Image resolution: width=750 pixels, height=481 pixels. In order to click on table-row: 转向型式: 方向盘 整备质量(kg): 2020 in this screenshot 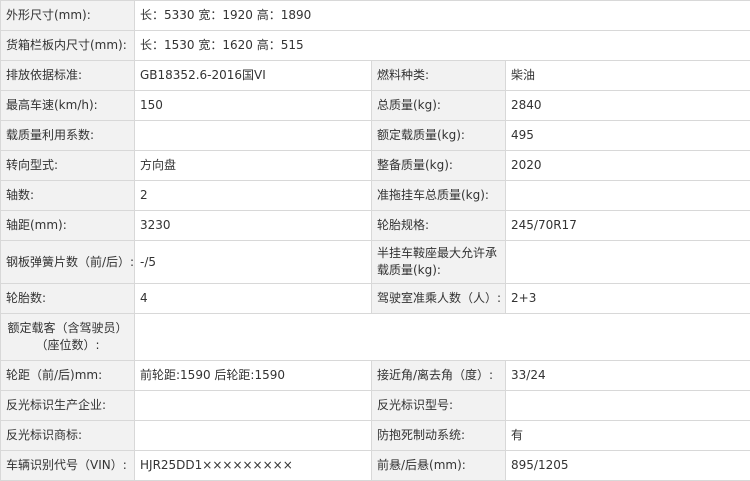, I will do `click(375, 166)`.